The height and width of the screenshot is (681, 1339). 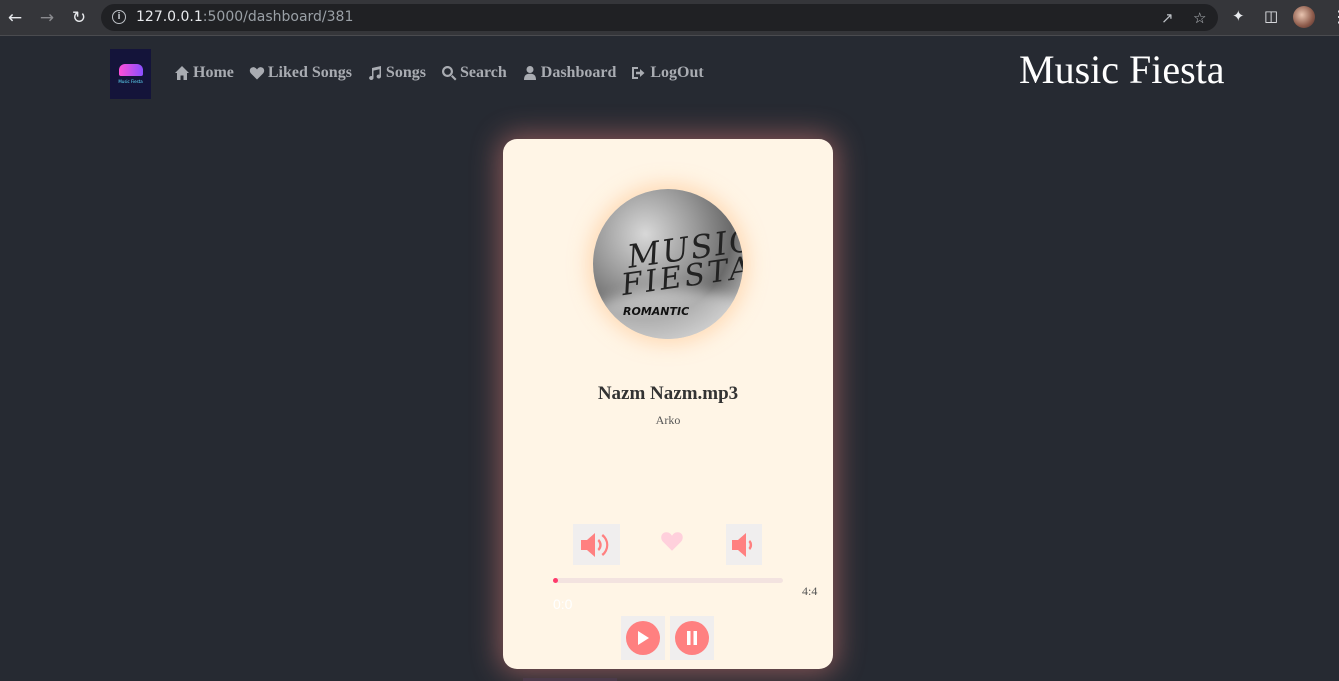 I want to click on home-icon, so click(x=182, y=73).